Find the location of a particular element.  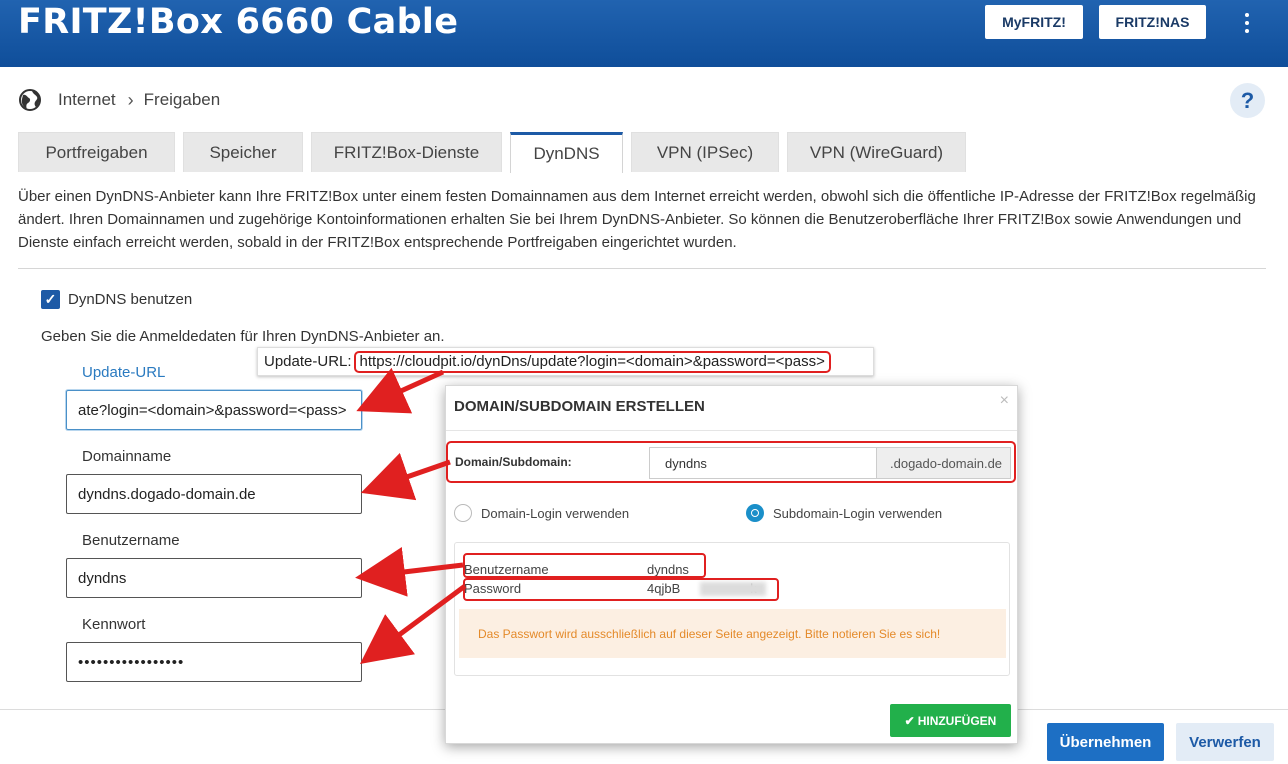

domain-suffix: .dogado-domain.de is located at coordinates (943, 463).